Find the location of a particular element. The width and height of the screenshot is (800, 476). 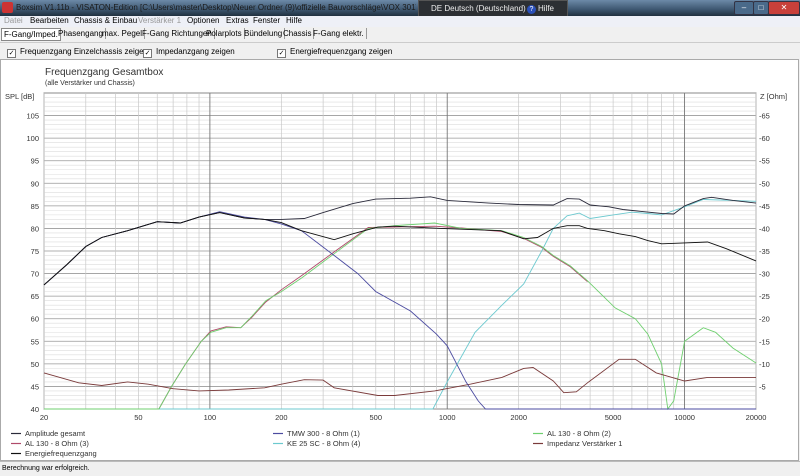

checkbox-label: Frequenzgang Einzelchassis zeigen is located at coordinates (84, 51).